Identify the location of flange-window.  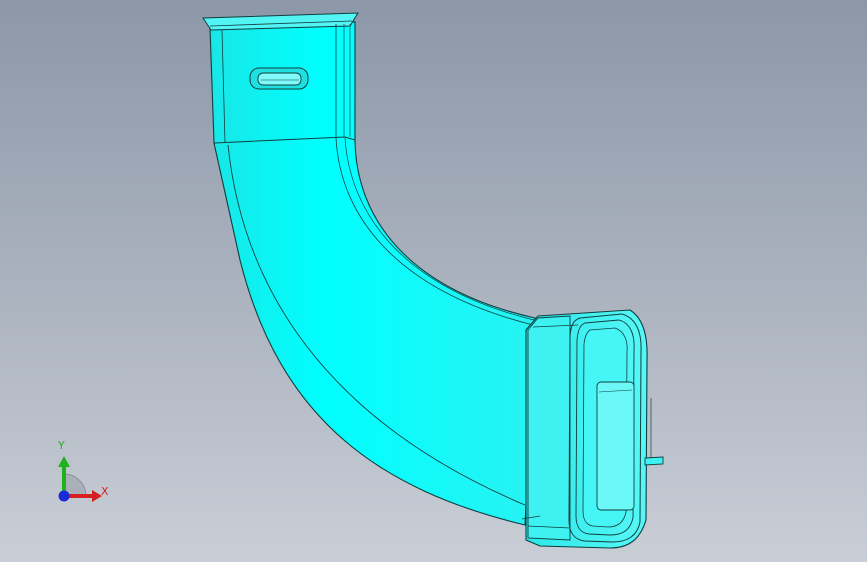
(615, 446).